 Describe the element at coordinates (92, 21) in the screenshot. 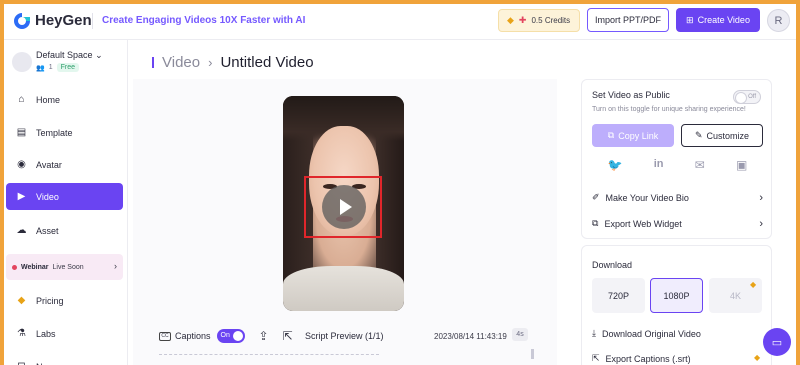

I see `header-divider` at that location.